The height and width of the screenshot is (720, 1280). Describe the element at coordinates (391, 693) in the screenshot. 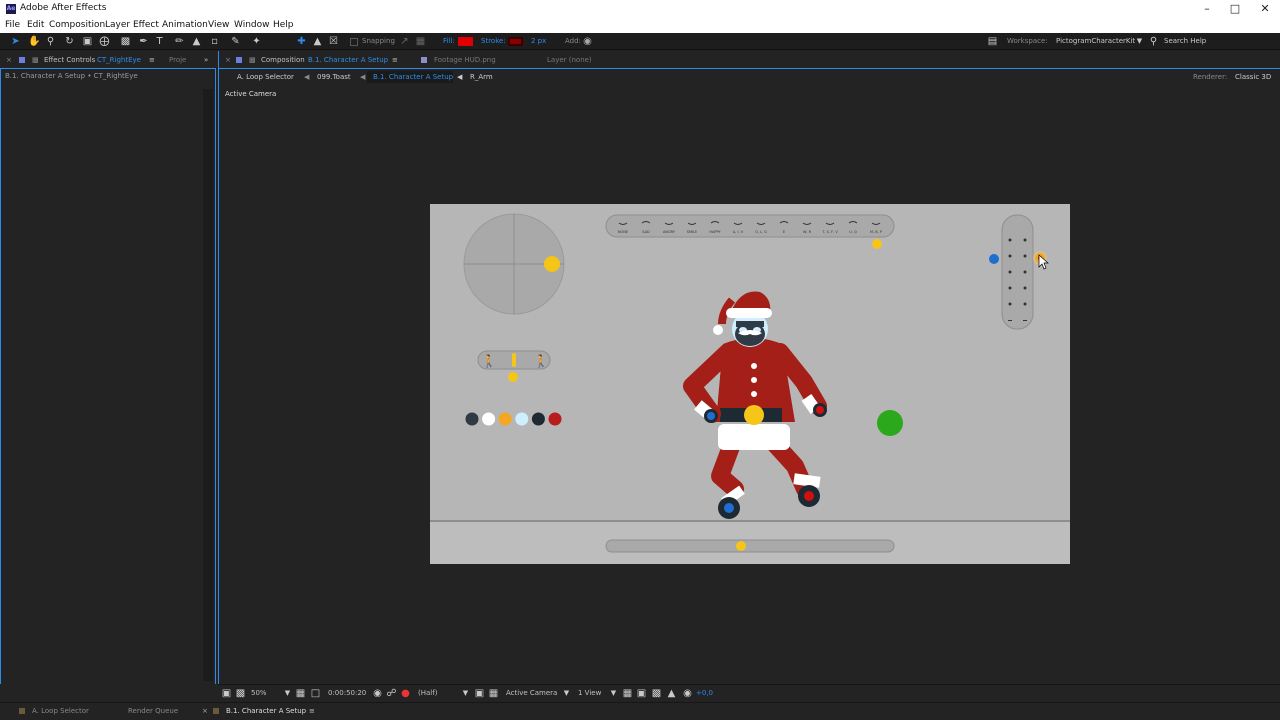

I see `show-snapshot-icon: ☍` at that location.